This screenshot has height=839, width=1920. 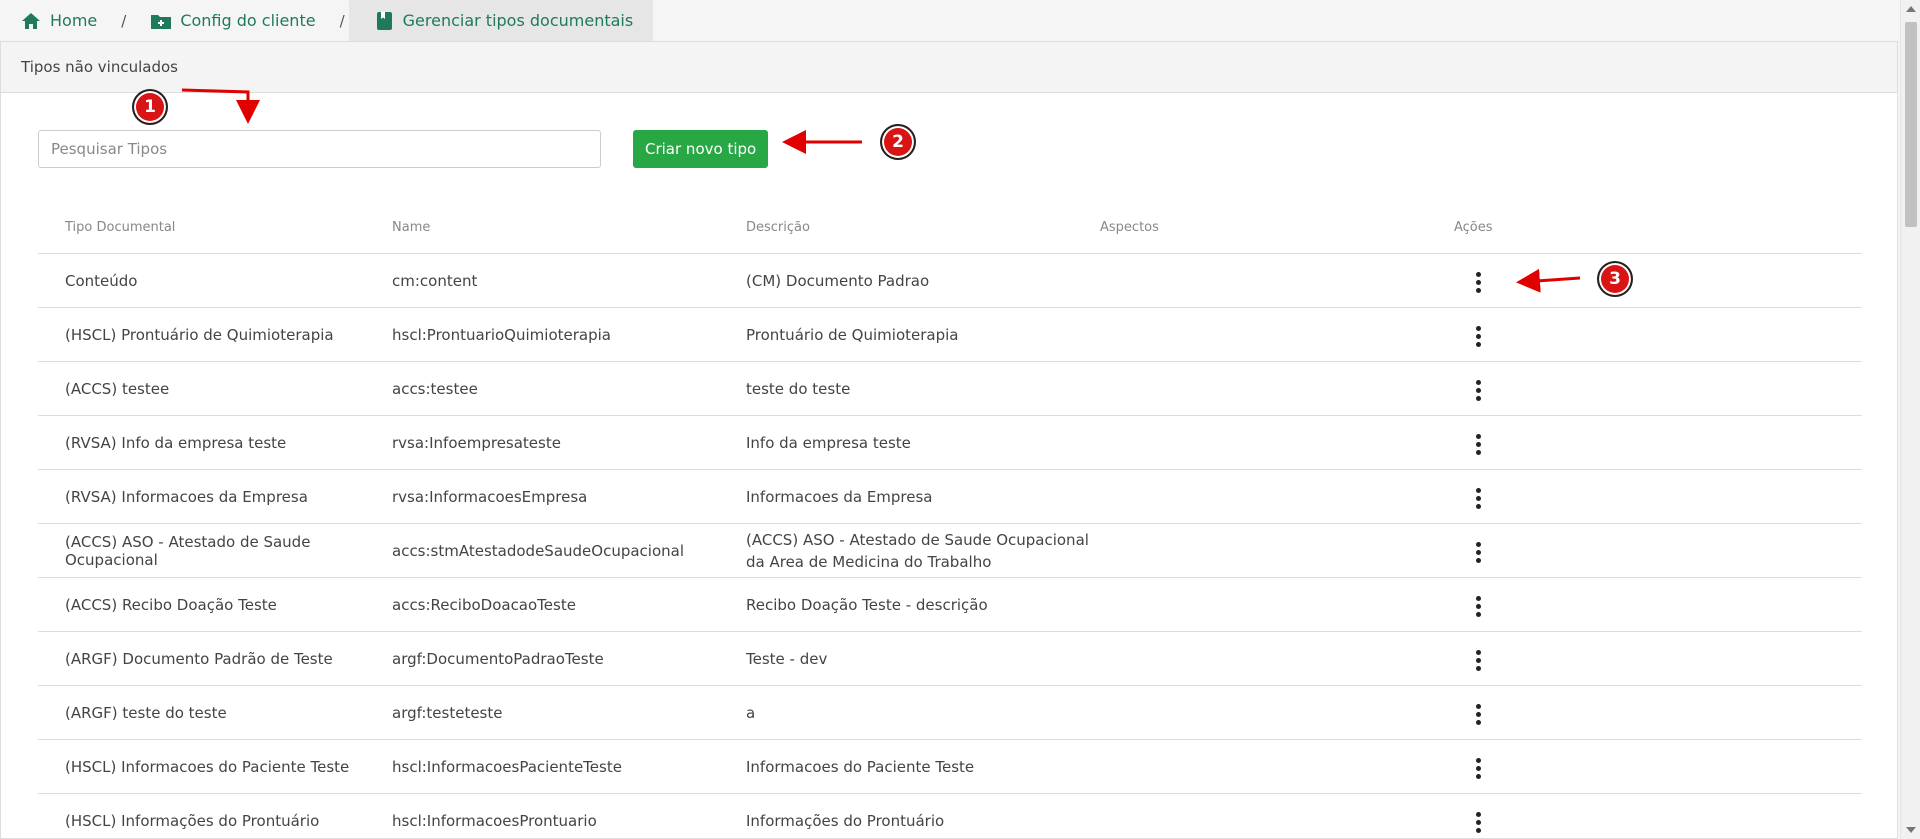 I want to click on cell-descricao: teste do teste, so click(x=798, y=388).